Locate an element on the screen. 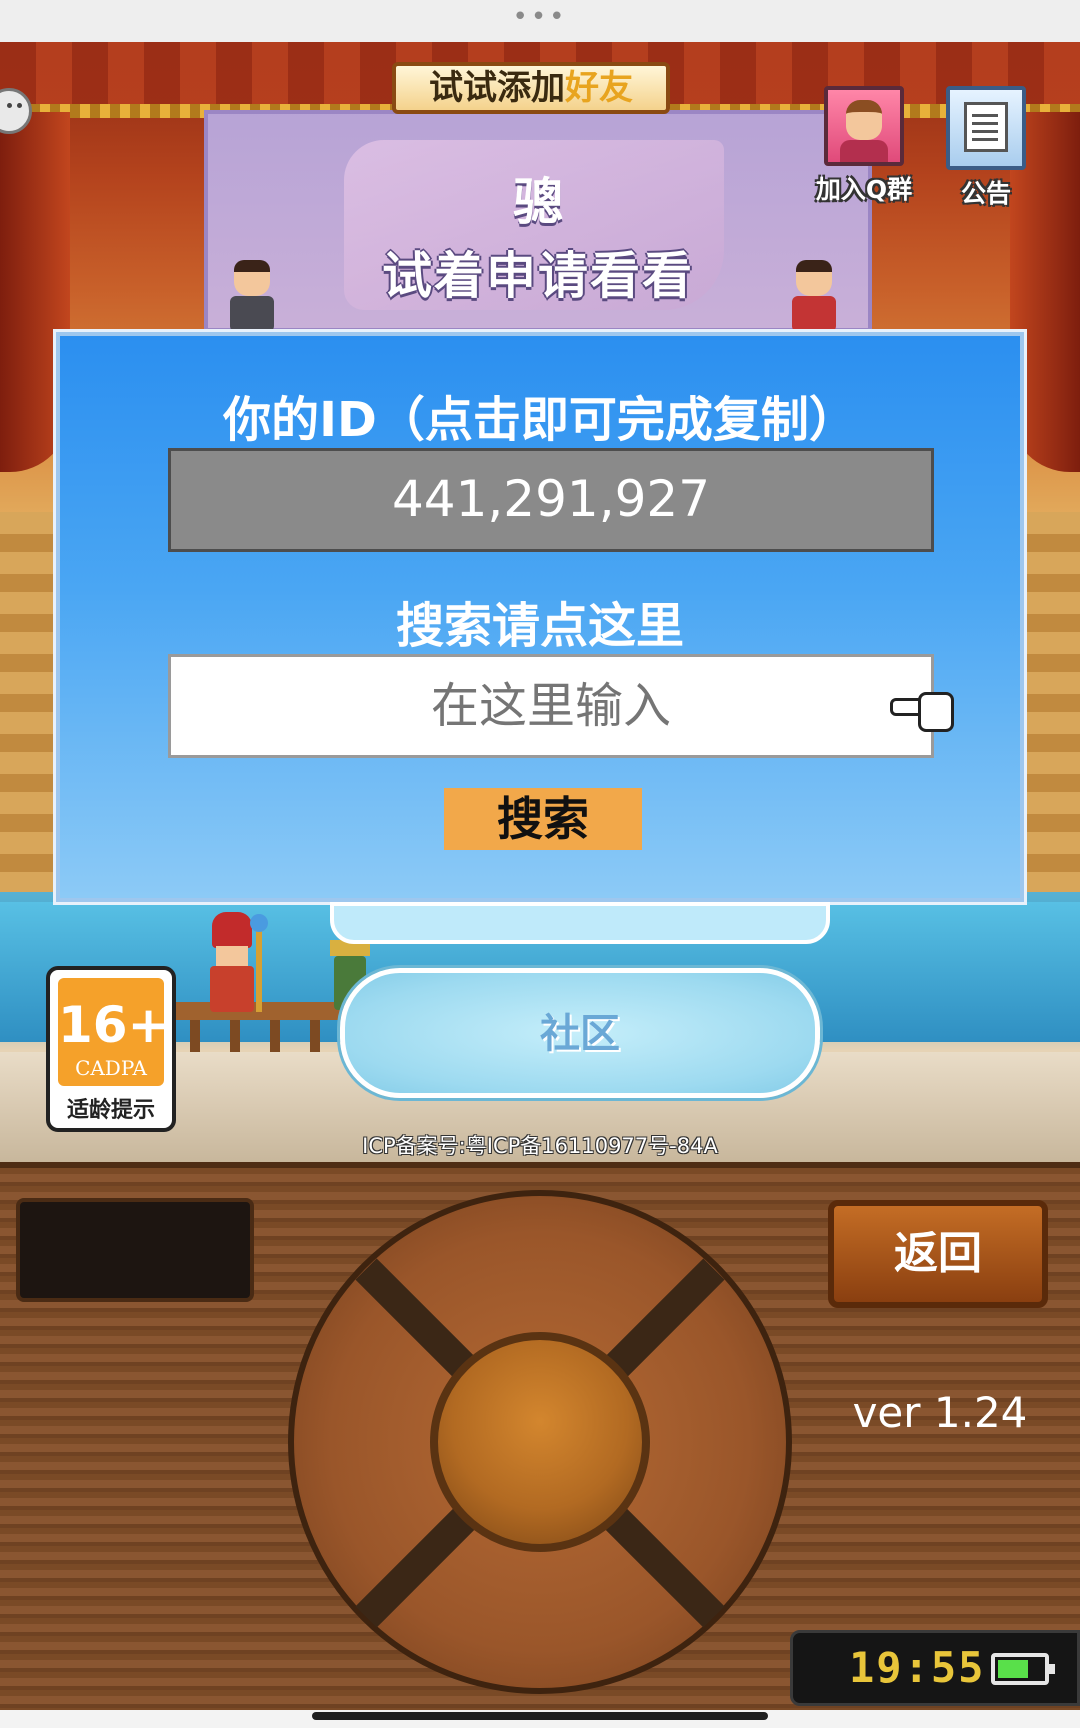 The width and height of the screenshot is (1080, 1728). banner-title-highlight: 好友 is located at coordinates (599, 88).